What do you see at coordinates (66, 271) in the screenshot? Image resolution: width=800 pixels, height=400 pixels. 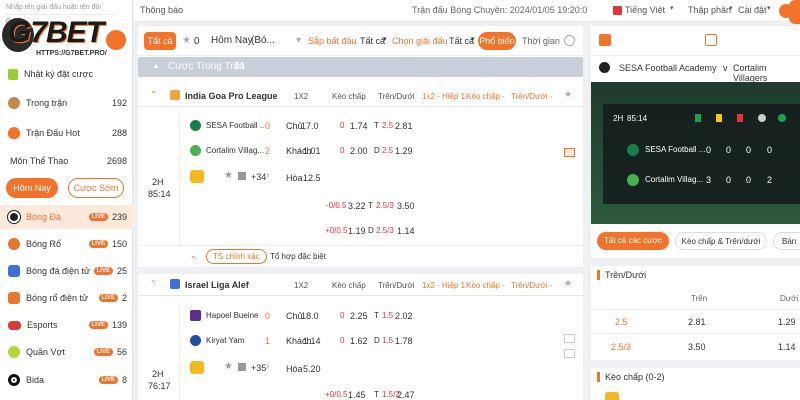 I see `sidebar-item-efootball: Bóng đá điện tử LIVE 25` at bounding box center [66, 271].